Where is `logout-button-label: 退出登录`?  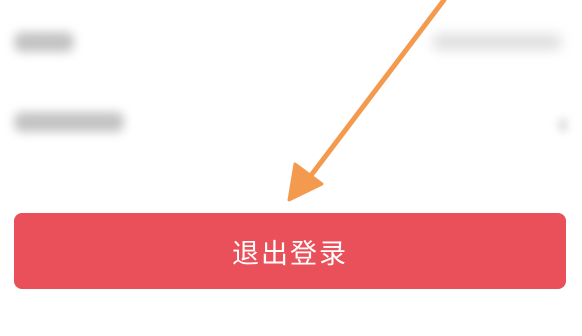
logout-button-label: 退出登录 is located at coordinates (290, 254).